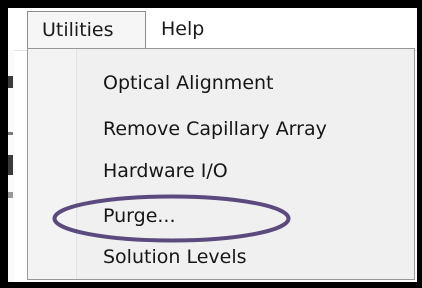 The height and width of the screenshot is (288, 422). I want to click on menu-item-solution-levels: Solution Levels, so click(175, 257).